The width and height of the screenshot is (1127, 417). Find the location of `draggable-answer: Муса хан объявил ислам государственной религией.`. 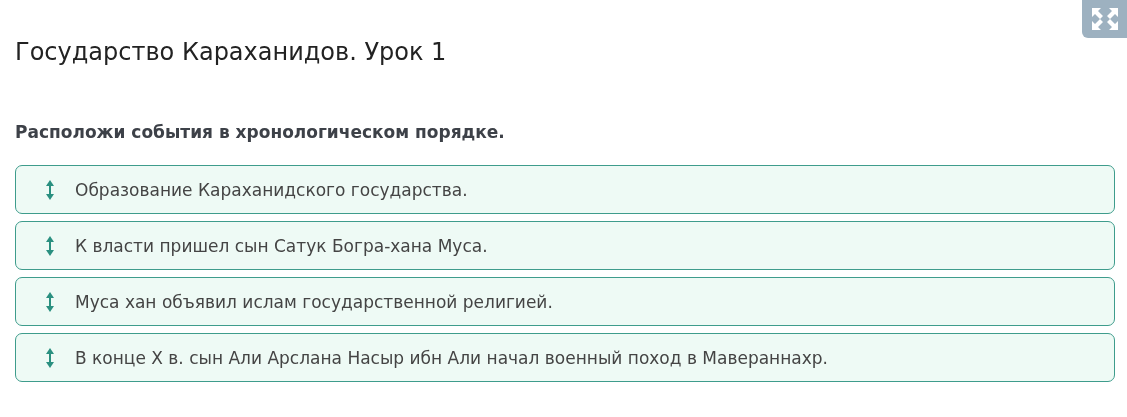

draggable-answer: Муса хан объявил ислам государственной религией. is located at coordinates (565, 301).